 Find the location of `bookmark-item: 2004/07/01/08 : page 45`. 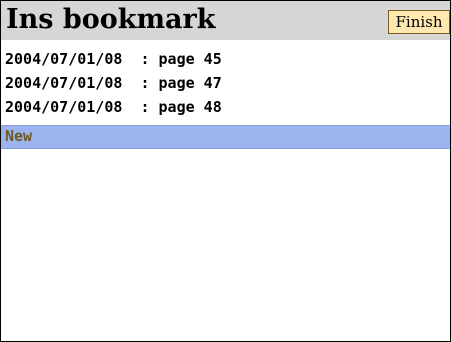

bookmark-item: 2004/07/01/08 : page 45 is located at coordinates (225, 59).